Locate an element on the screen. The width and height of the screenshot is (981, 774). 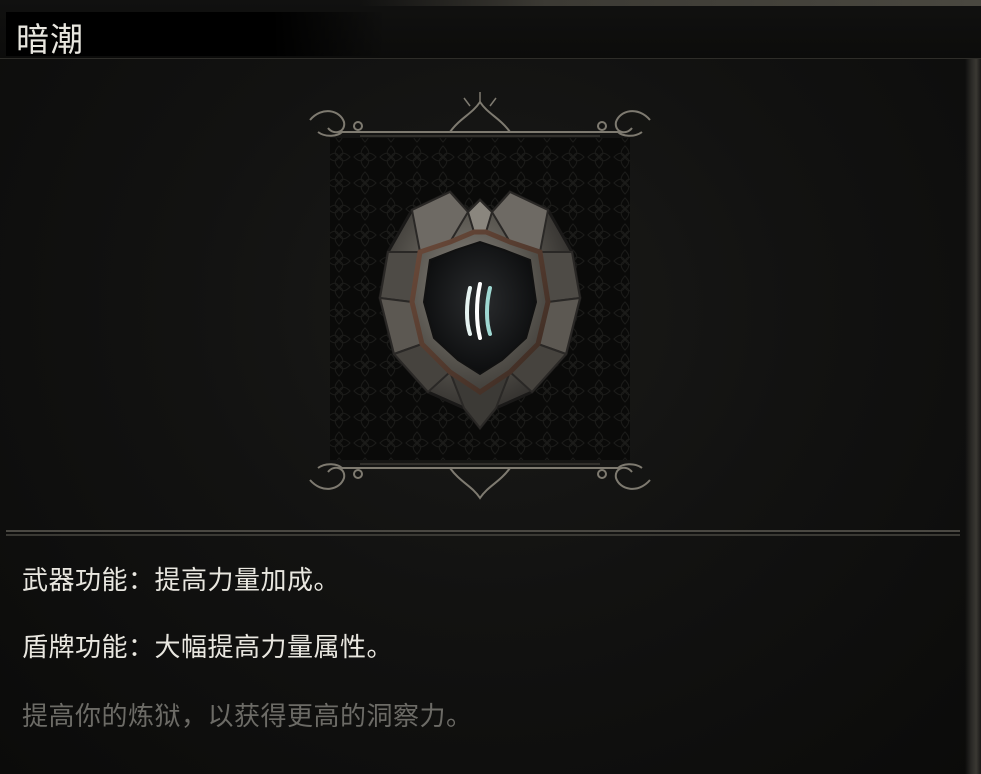
frame-bottom-ornament is located at coordinates (480, 481).